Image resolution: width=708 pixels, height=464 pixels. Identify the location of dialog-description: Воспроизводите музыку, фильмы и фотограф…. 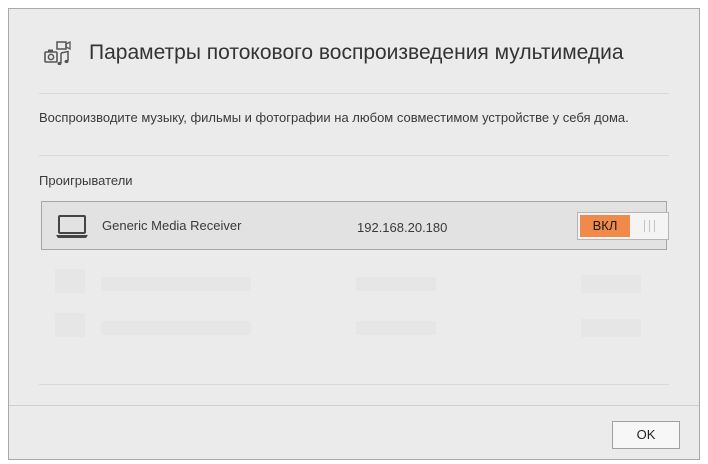
(334, 117).